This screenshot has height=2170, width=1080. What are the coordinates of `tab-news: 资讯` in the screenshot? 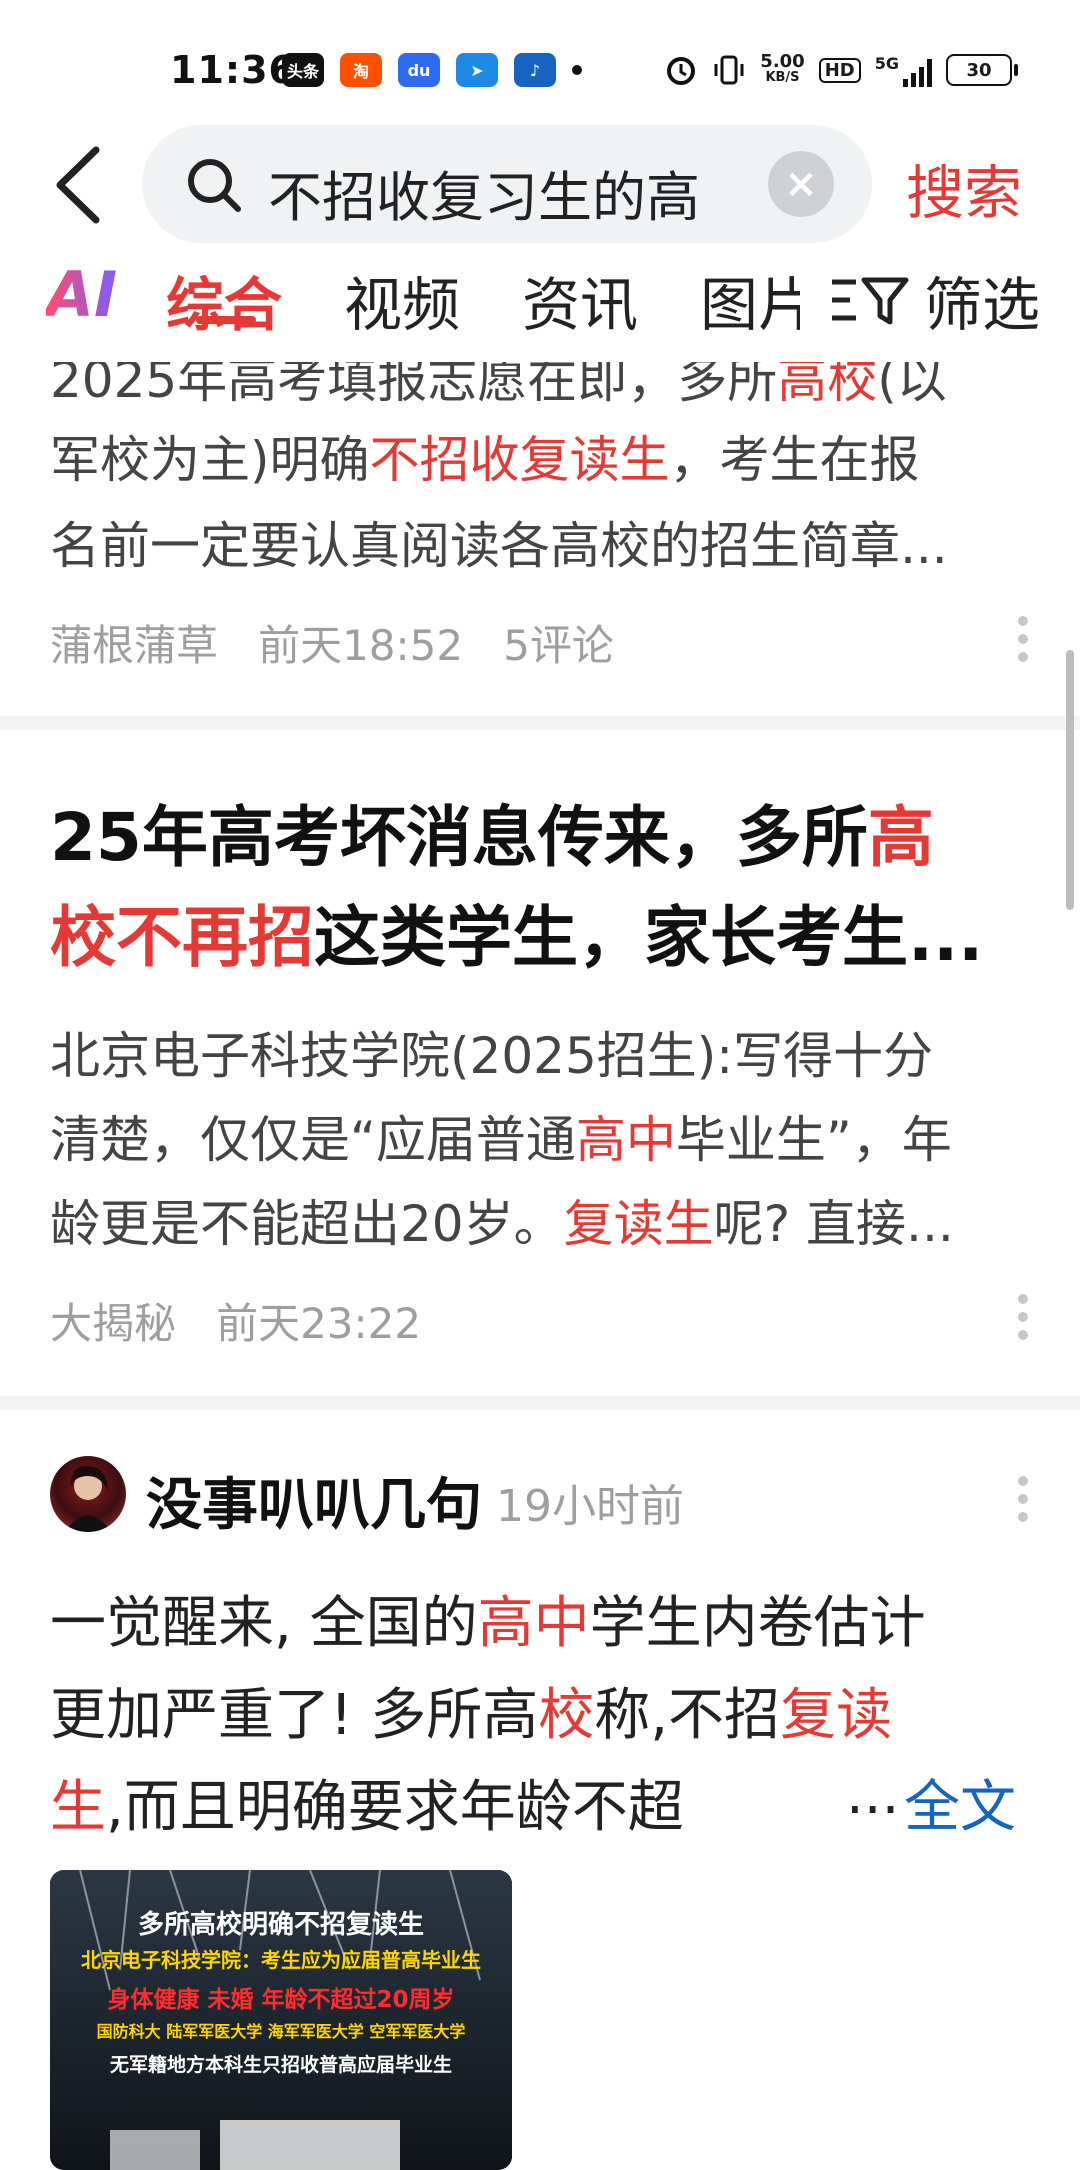 It's located at (580, 300).